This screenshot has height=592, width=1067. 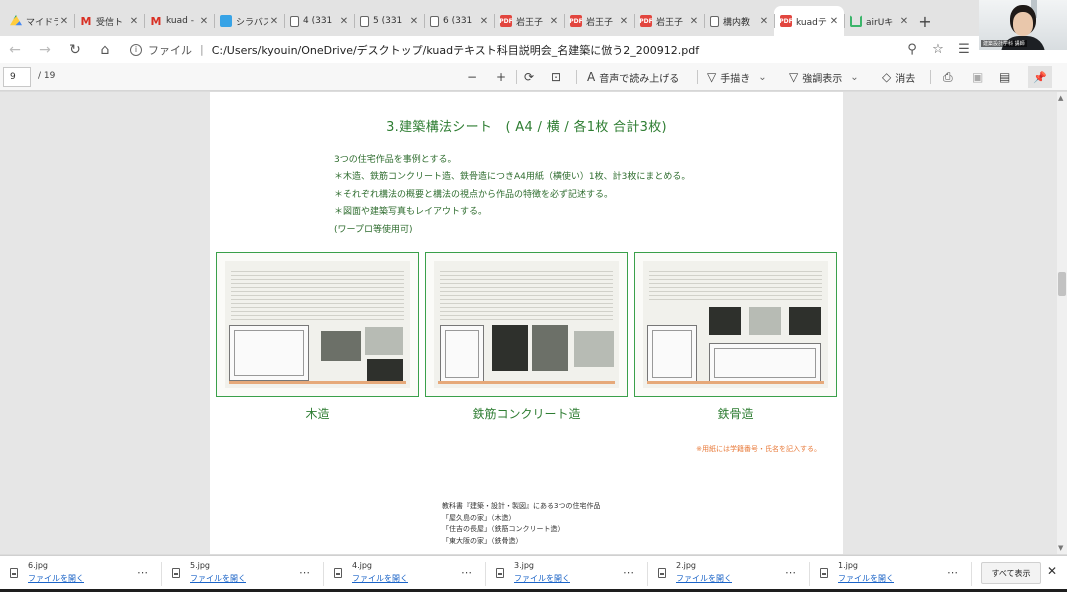 I want to click on tab-doc-6: 6 (331 ✕, so click(x=459, y=21).